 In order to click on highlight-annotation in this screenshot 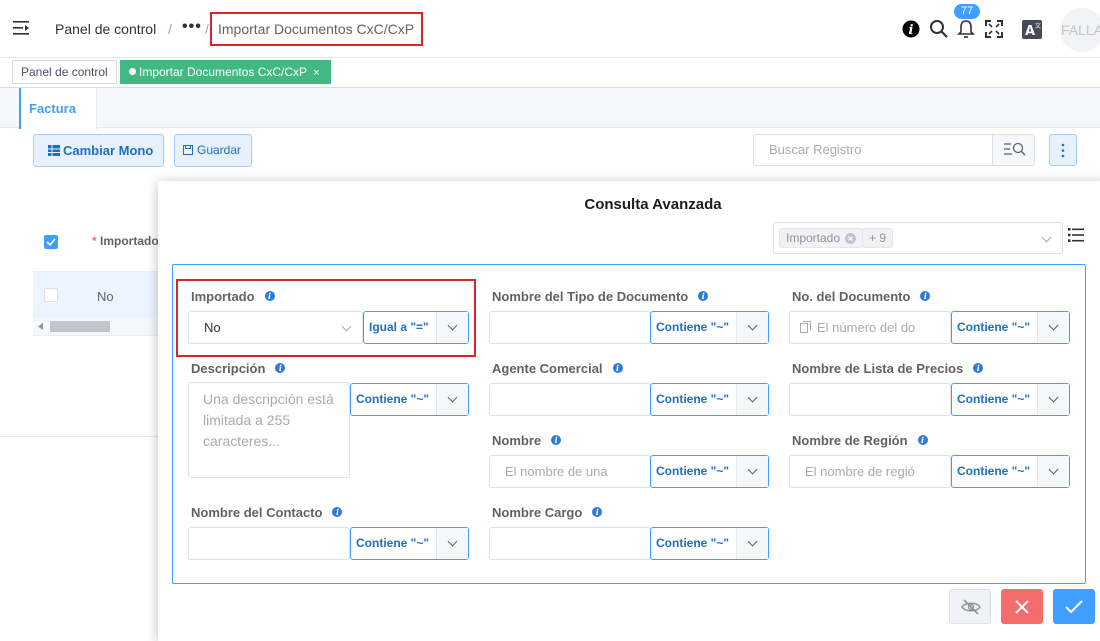, I will do `click(326, 318)`.